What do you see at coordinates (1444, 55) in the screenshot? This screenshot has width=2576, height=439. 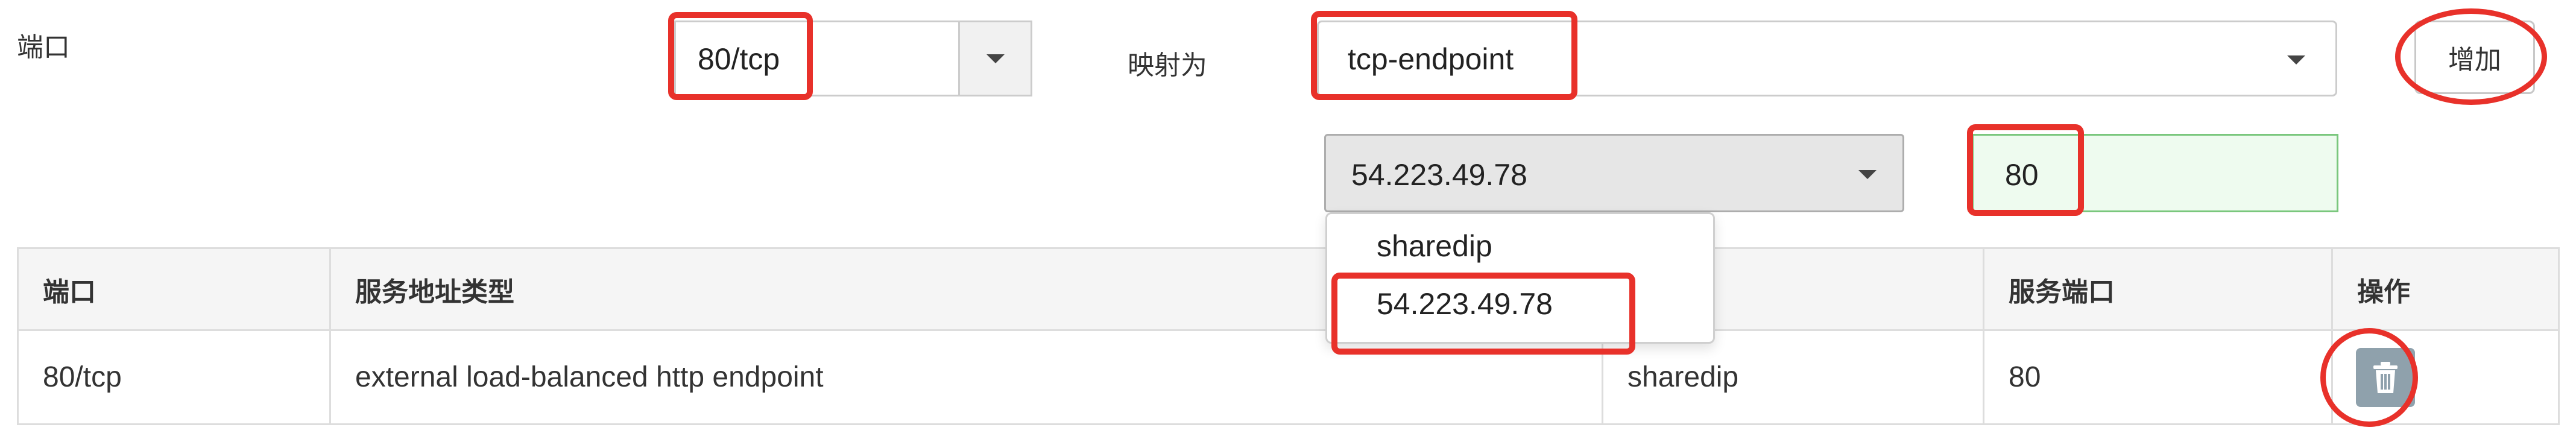 I see `endpoint-highlight` at bounding box center [1444, 55].